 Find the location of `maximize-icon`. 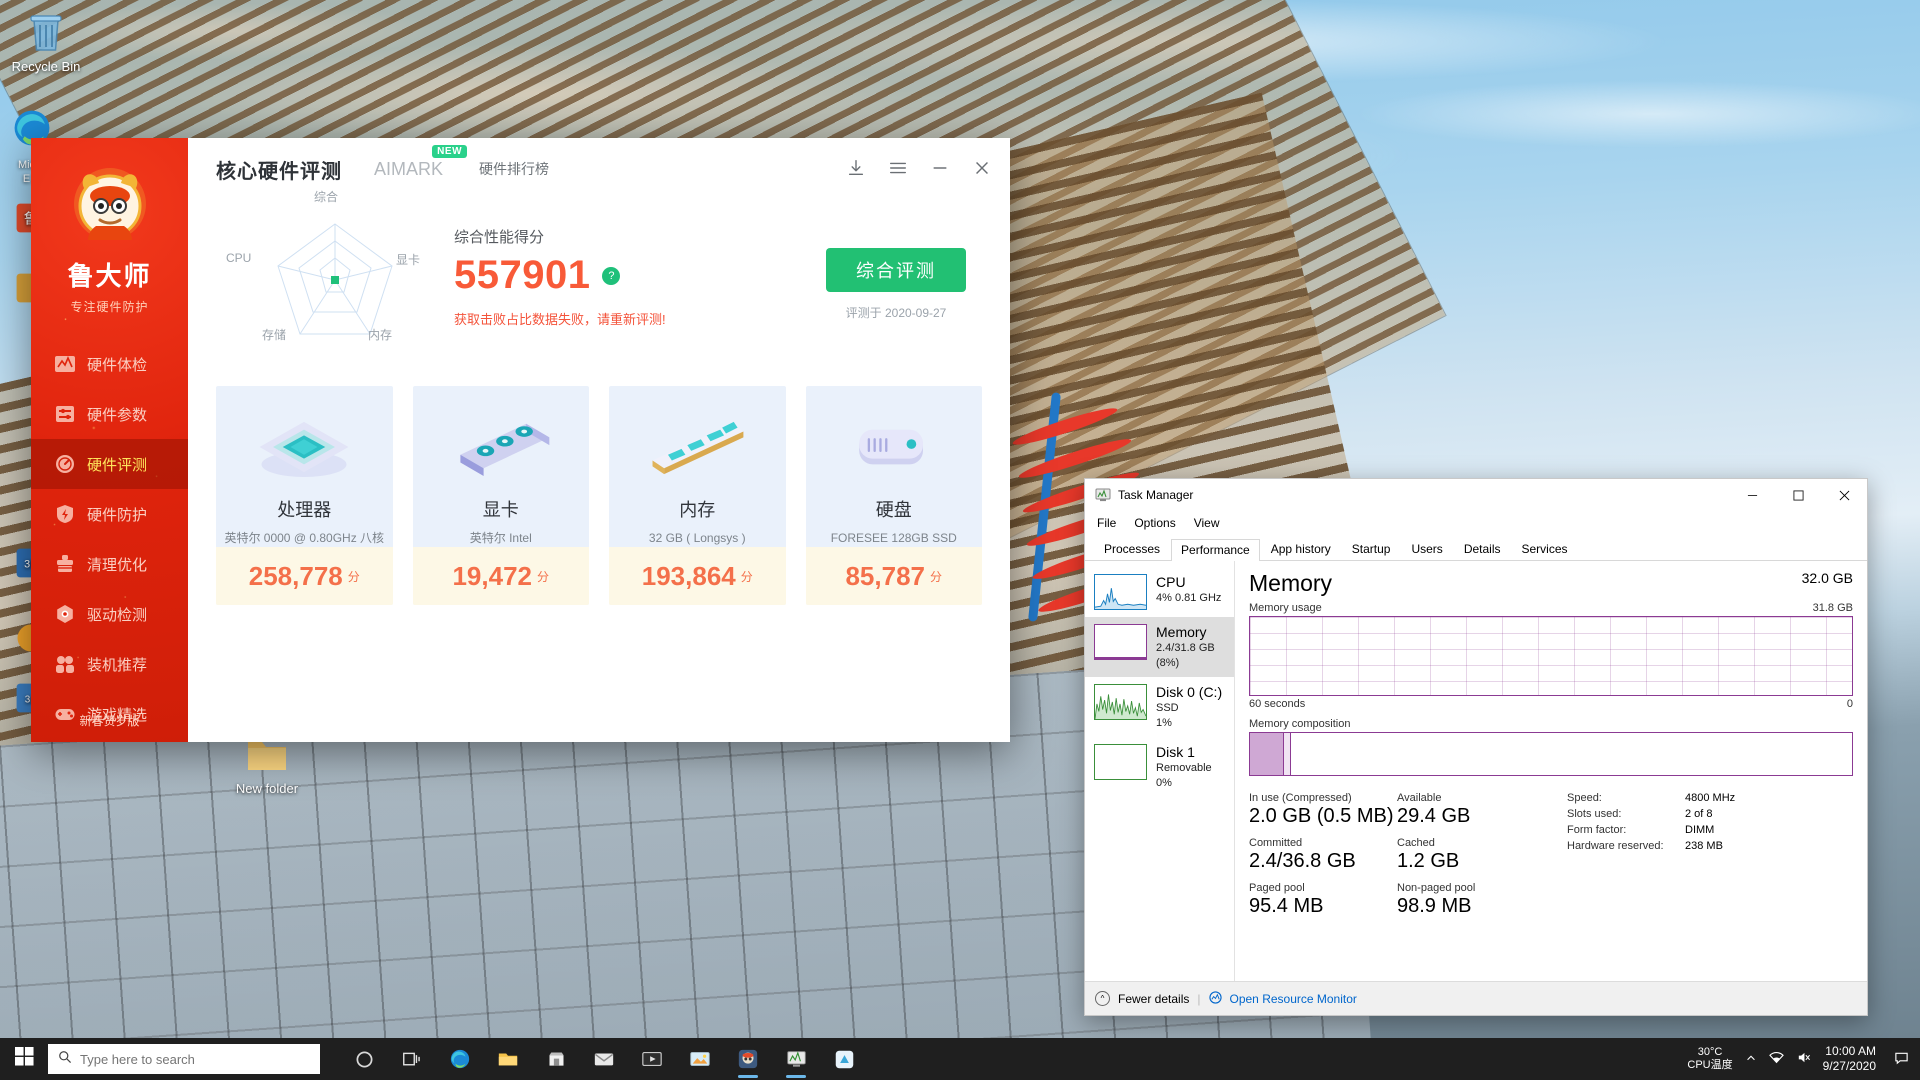

maximize-icon is located at coordinates (1798, 495).